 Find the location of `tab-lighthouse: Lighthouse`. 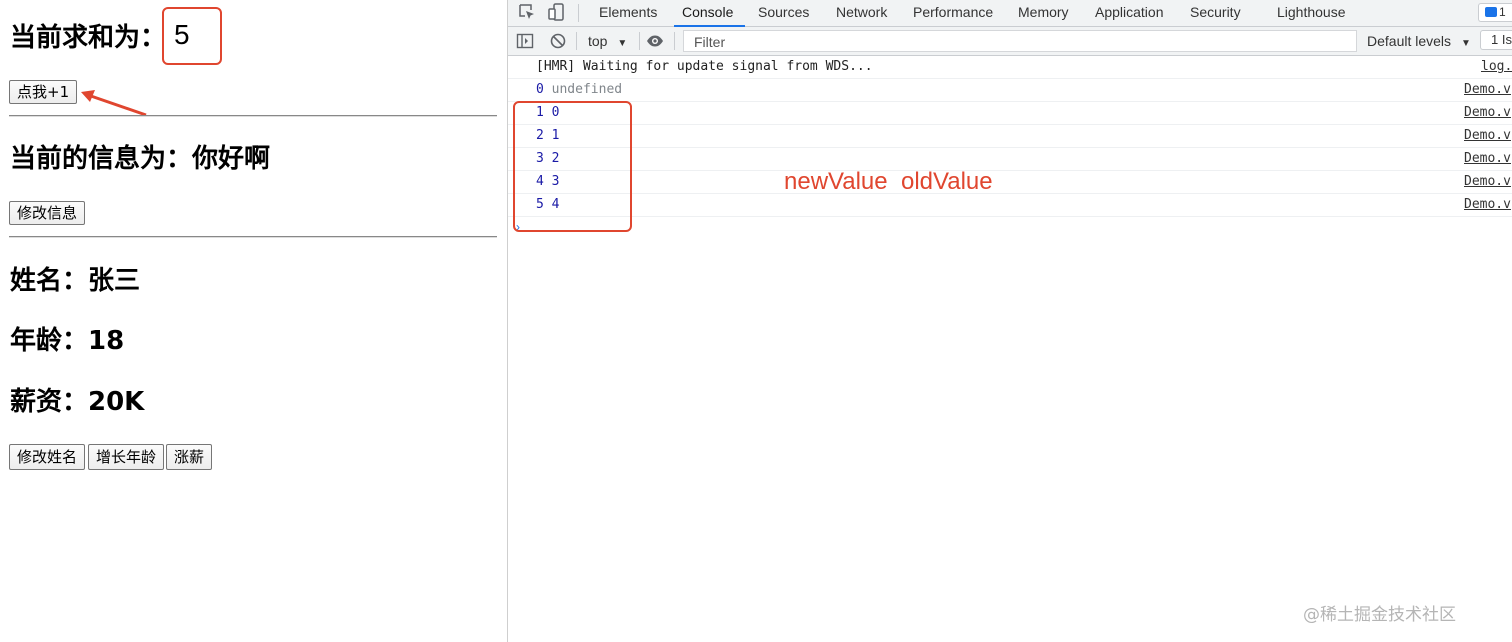

tab-lighthouse: Lighthouse is located at coordinates (1311, 13).